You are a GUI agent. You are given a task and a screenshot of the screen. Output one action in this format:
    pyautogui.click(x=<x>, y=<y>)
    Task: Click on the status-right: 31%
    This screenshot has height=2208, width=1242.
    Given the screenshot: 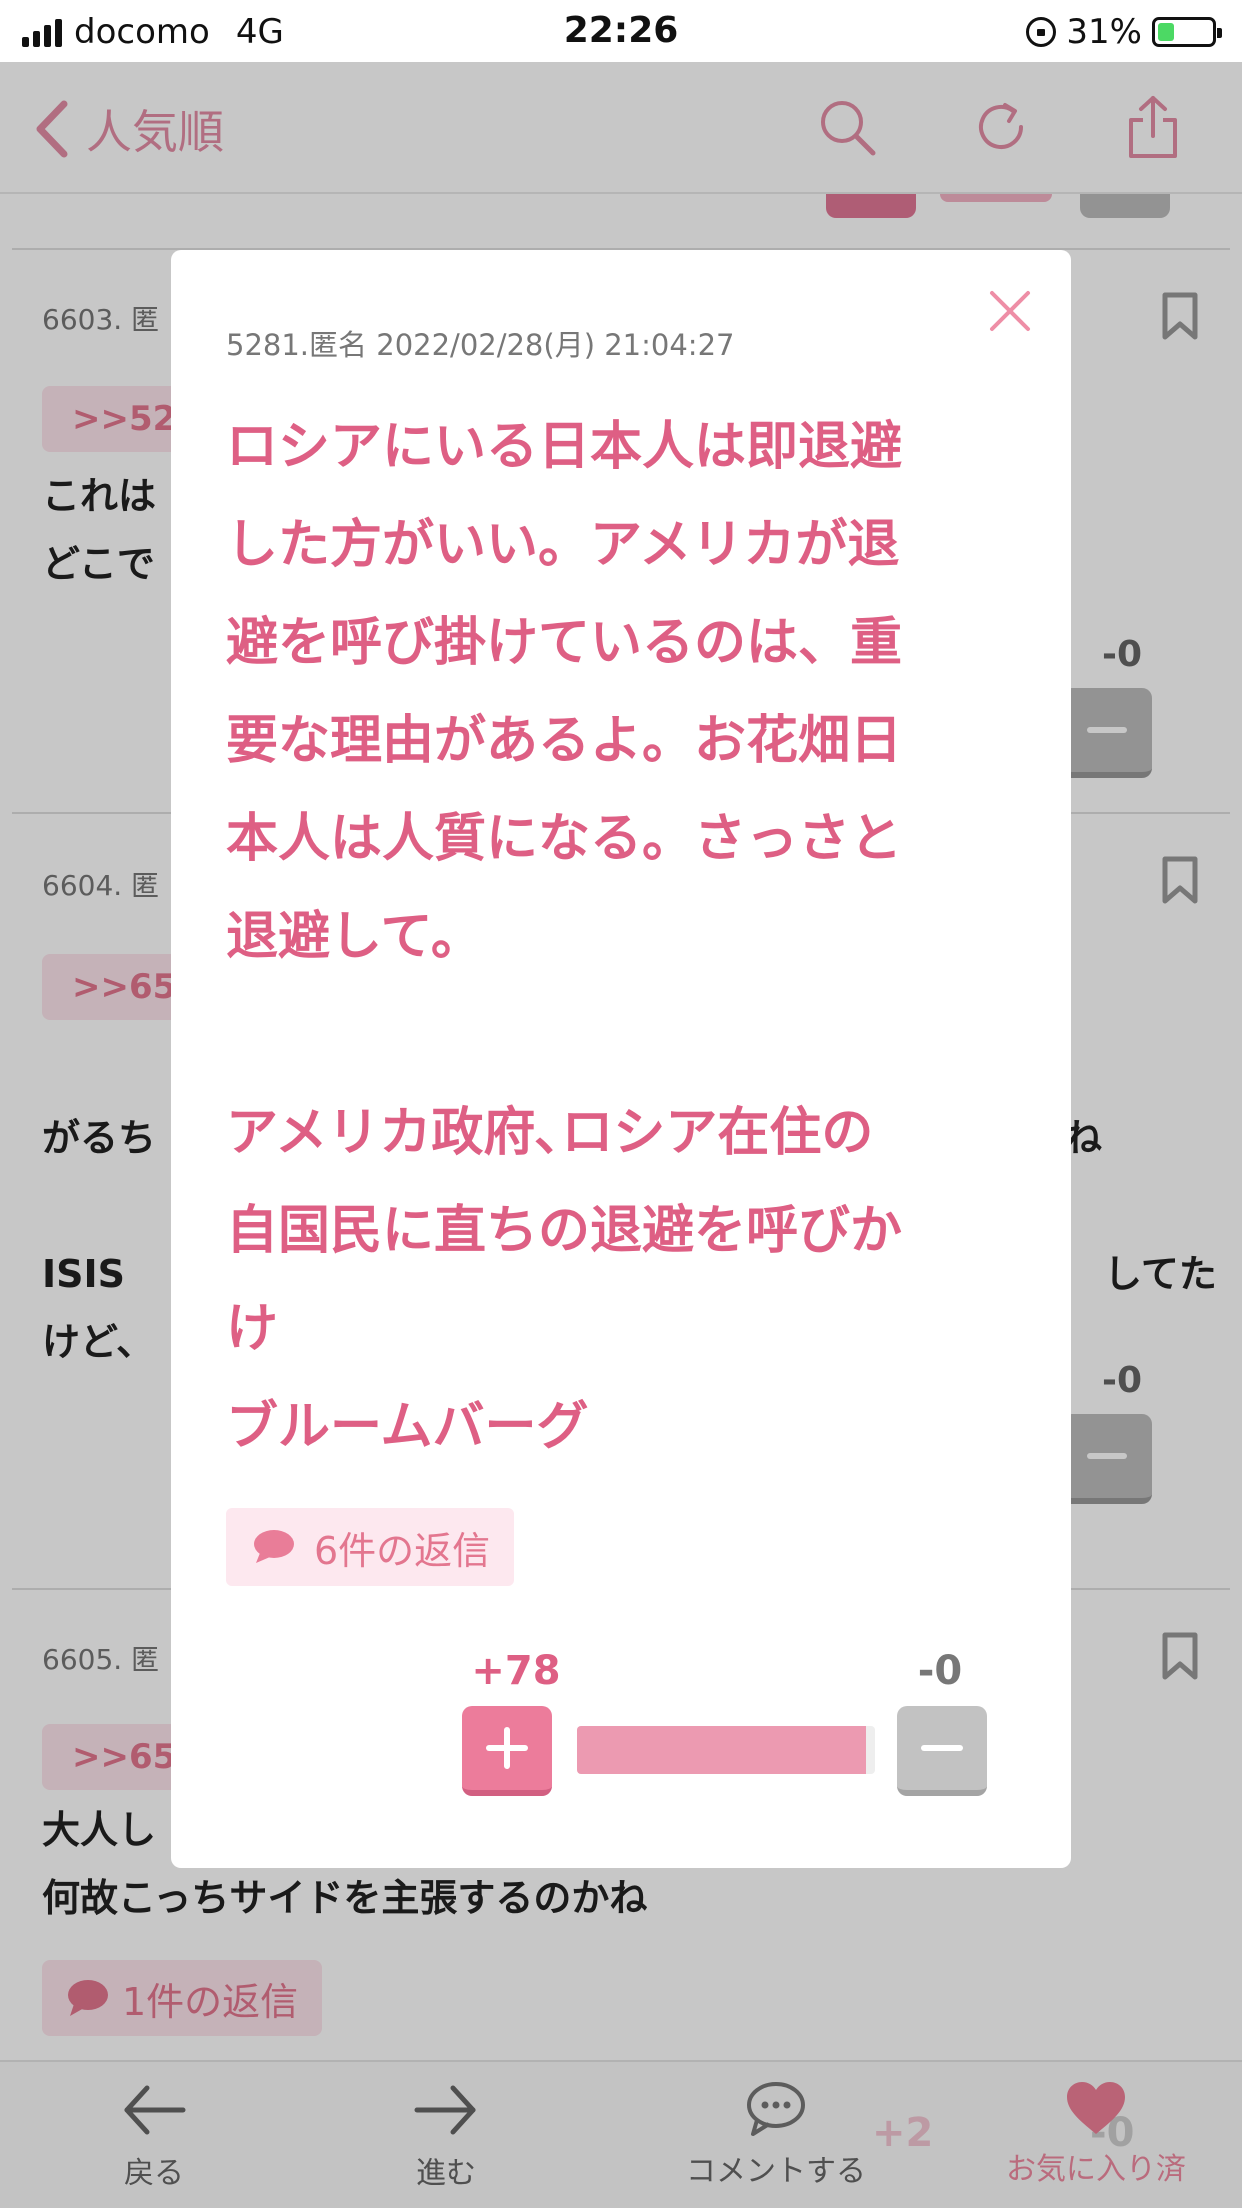 What is the action you would take?
    pyautogui.click(x=1124, y=32)
    